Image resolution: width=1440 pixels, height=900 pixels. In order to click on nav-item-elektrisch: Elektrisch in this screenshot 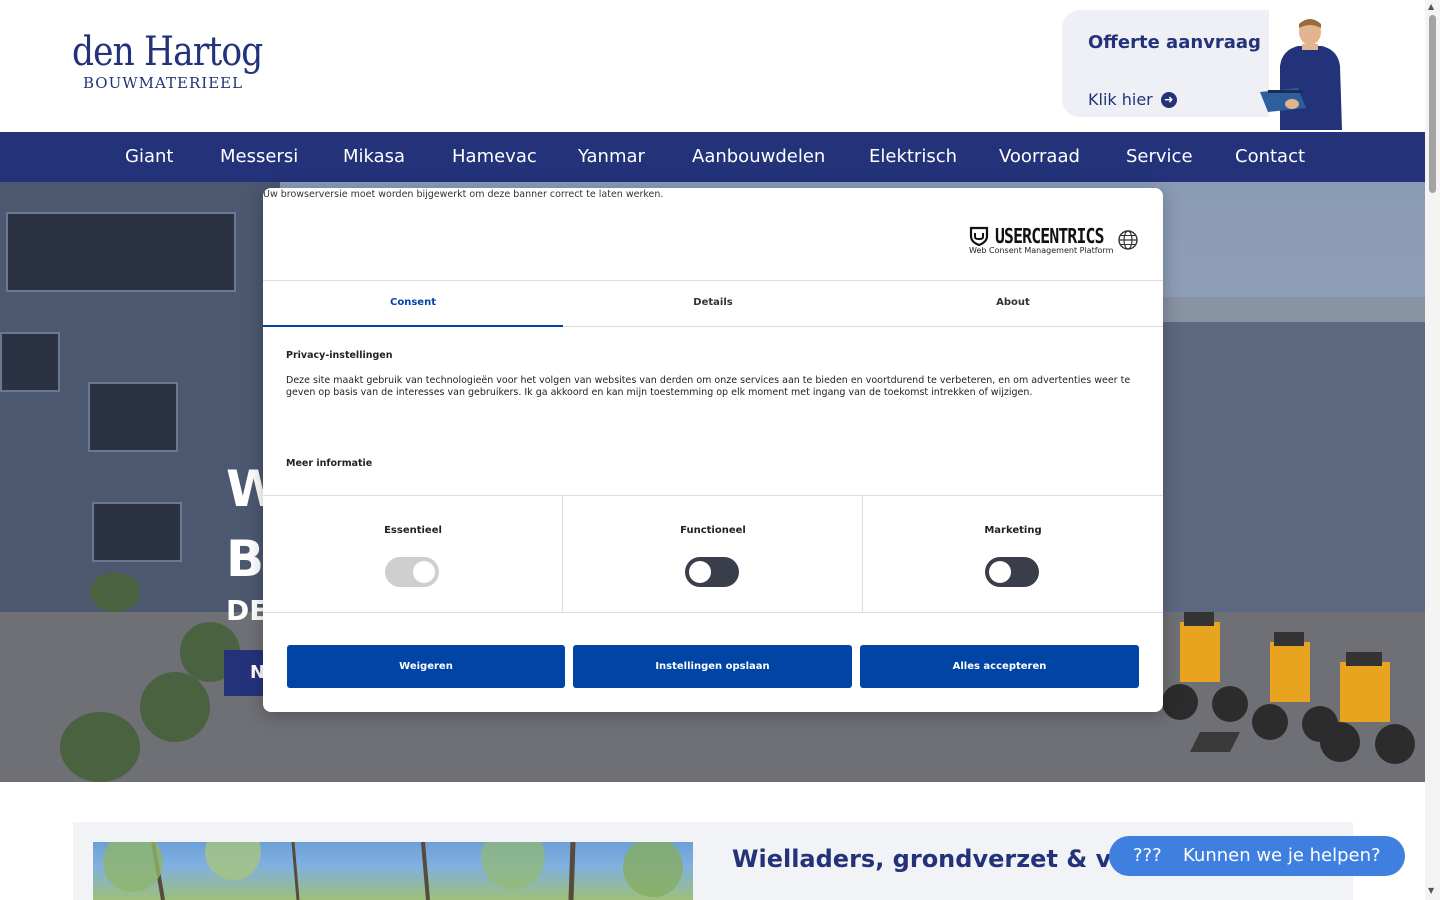, I will do `click(913, 157)`.